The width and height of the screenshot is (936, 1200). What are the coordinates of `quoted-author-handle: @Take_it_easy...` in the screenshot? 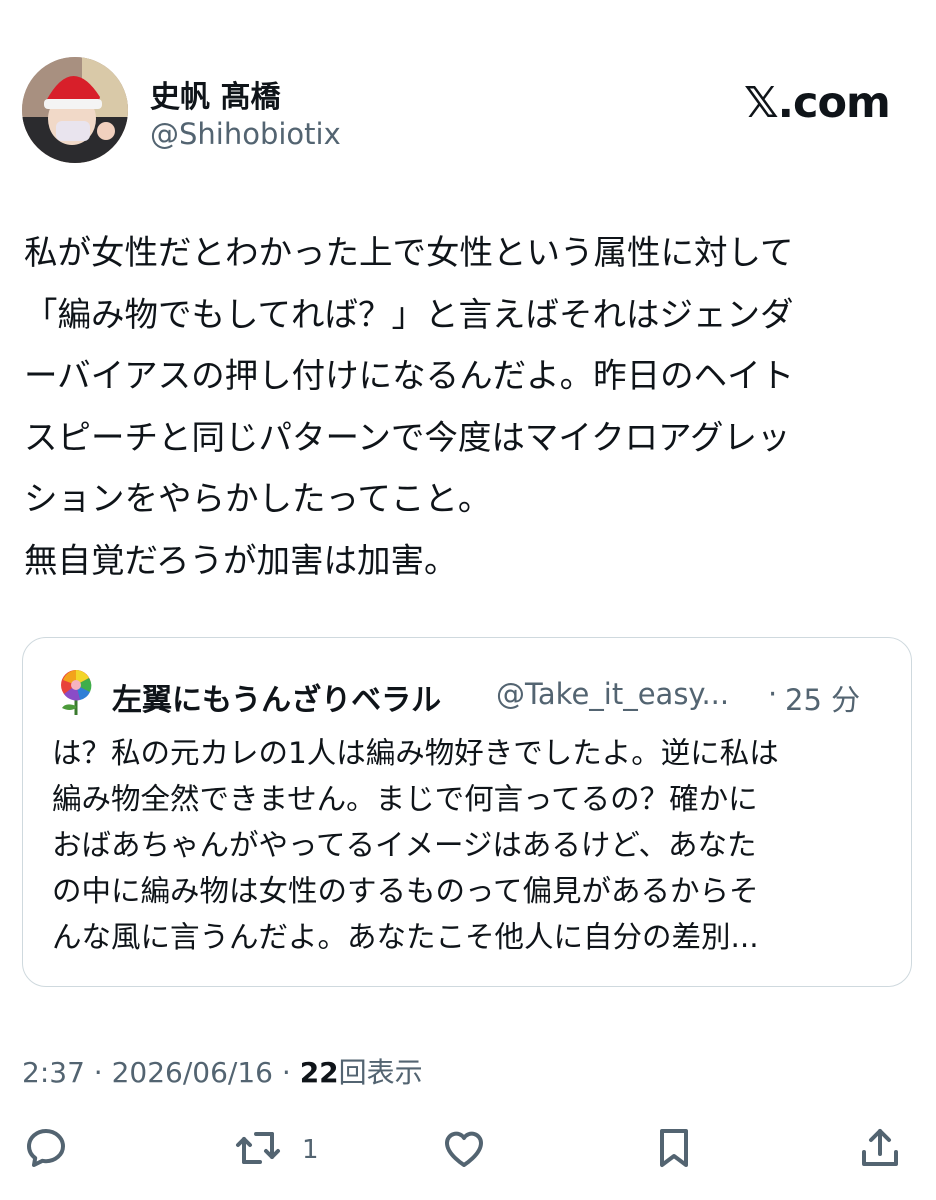 It's located at (612, 694).